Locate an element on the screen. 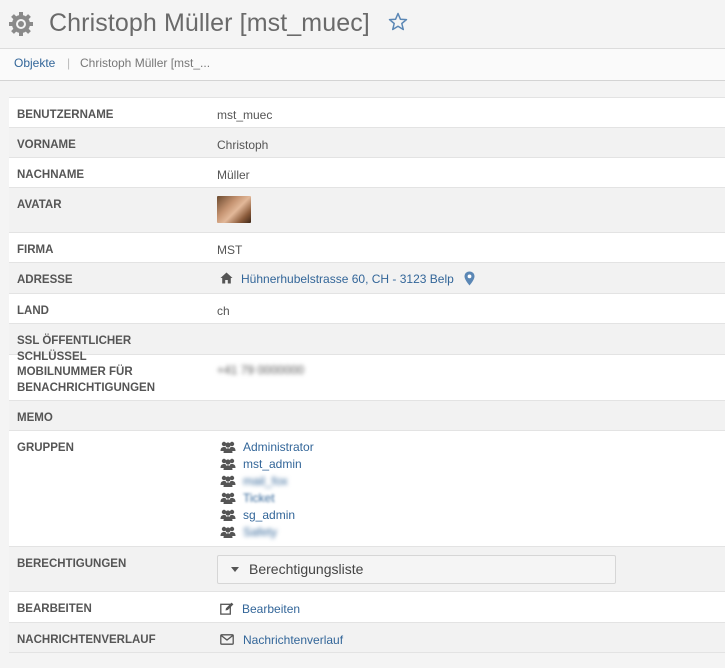  home-icon is located at coordinates (226, 278).